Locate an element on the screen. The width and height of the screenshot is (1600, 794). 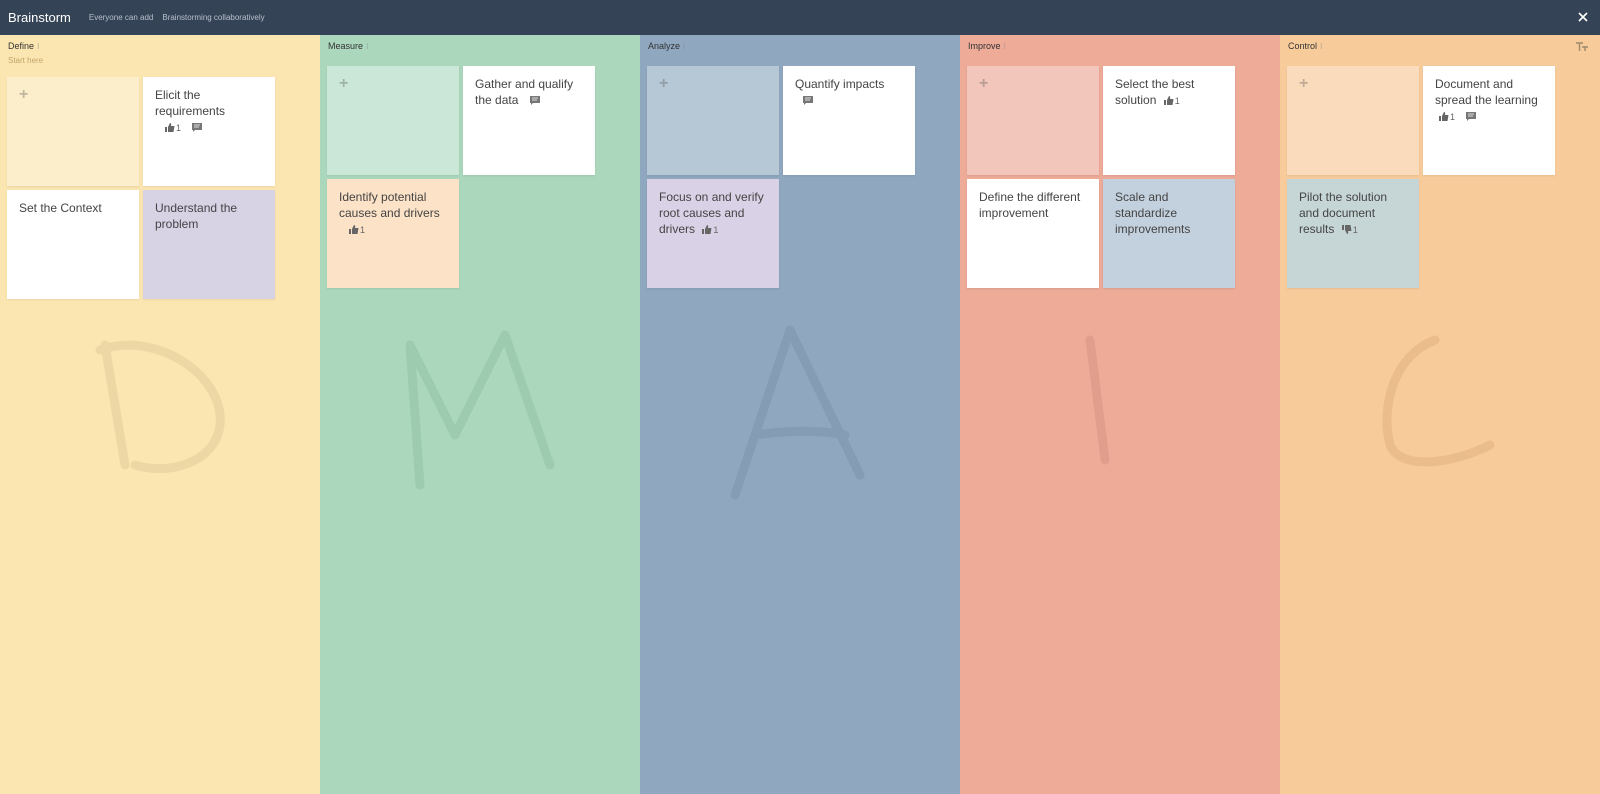
card-understand-problem: Understand the problem is located at coordinates (209, 244).